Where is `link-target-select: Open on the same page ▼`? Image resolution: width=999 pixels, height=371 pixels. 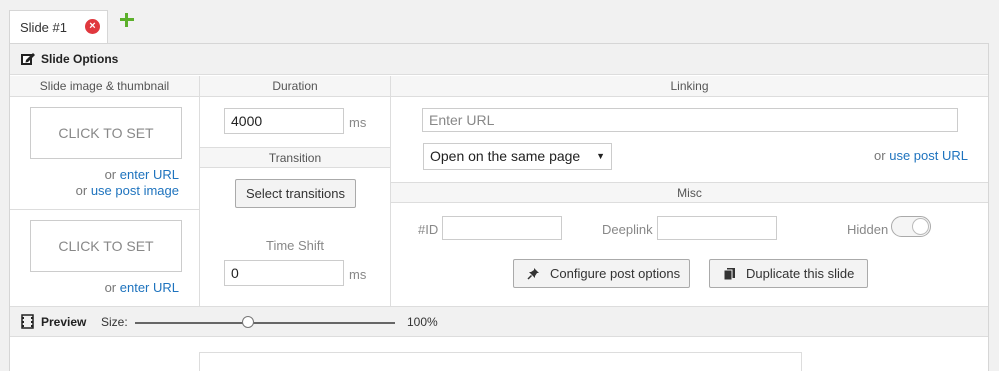 link-target-select: Open on the same page ▼ is located at coordinates (517, 156).